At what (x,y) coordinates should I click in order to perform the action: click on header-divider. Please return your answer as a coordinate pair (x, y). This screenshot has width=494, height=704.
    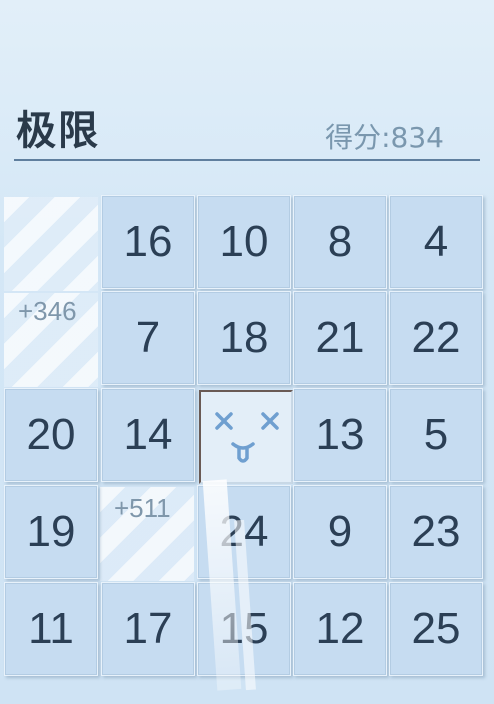
    Looking at the image, I should click on (247, 160).